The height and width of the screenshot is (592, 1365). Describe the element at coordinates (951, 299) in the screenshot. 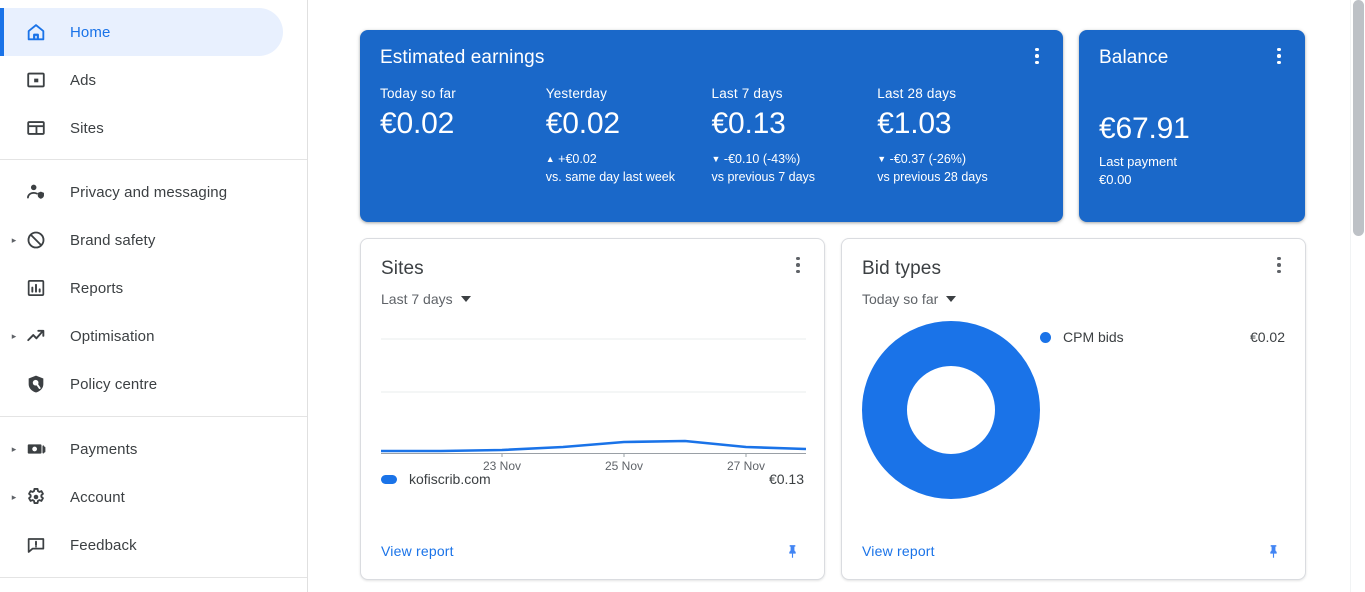

I see `chevron-down-icon` at that location.